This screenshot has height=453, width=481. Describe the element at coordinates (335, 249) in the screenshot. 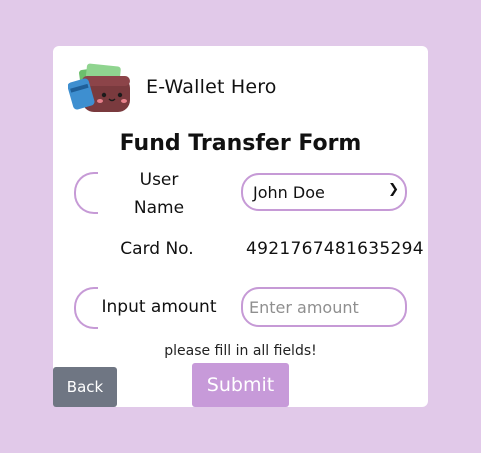

I see `card-number-value: 4921767481635294` at that location.